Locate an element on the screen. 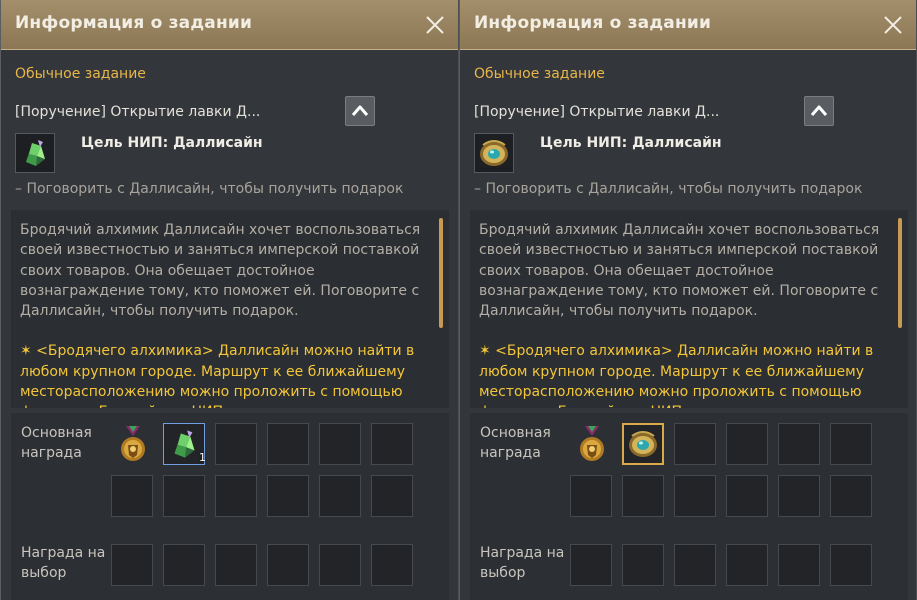  reward-slot-crystal: 1 is located at coordinates (184, 444).